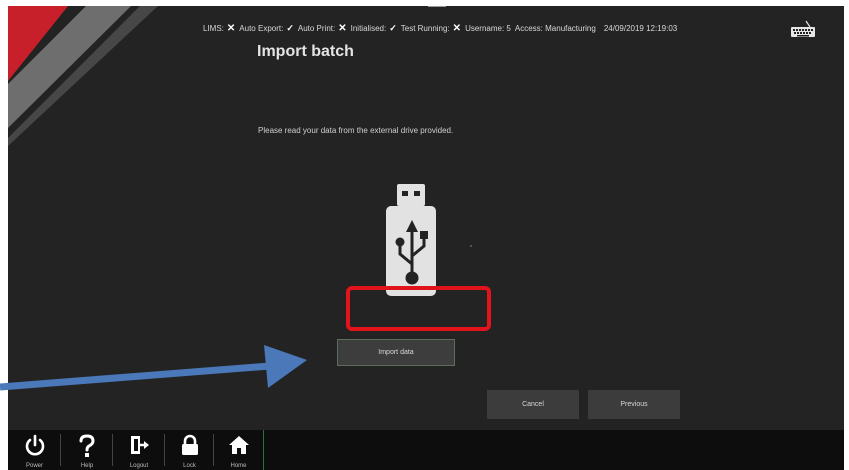 The width and height of the screenshot is (849, 470). Describe the element at coordinates (83, 76) in the screenshot. I see `brand-logo` at that location.